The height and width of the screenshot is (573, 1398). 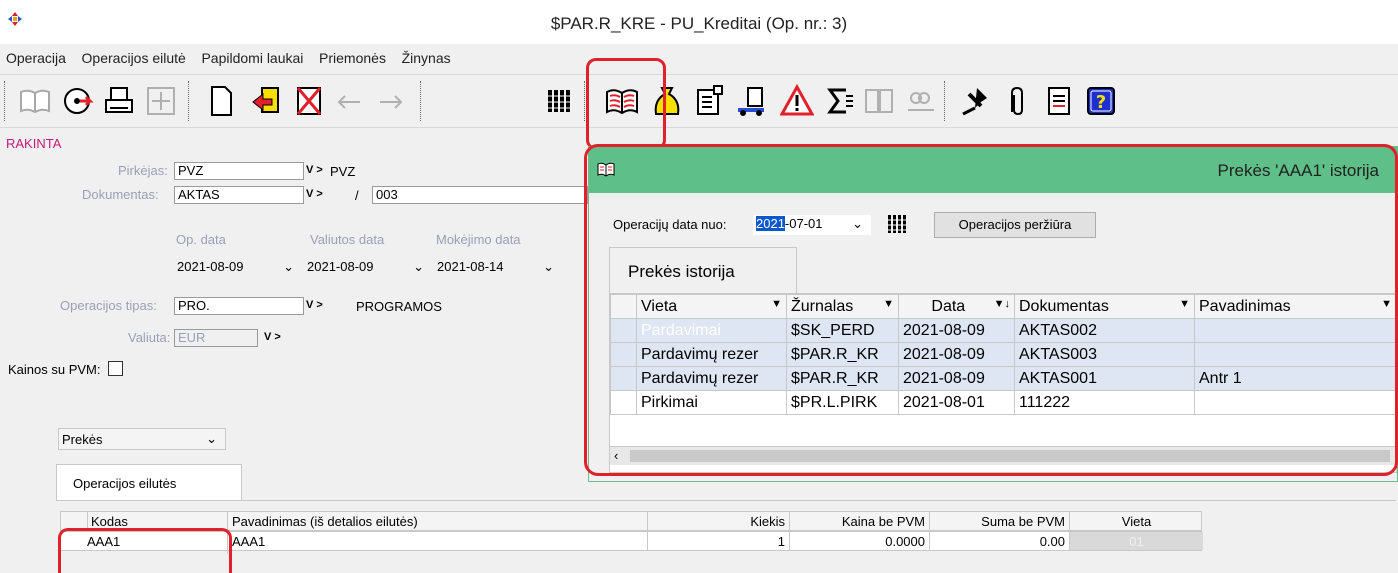 What do you see at coordinates (626, 104) in the screenshot?
I see `highlight-history-button` at bounding box center [626, 104].